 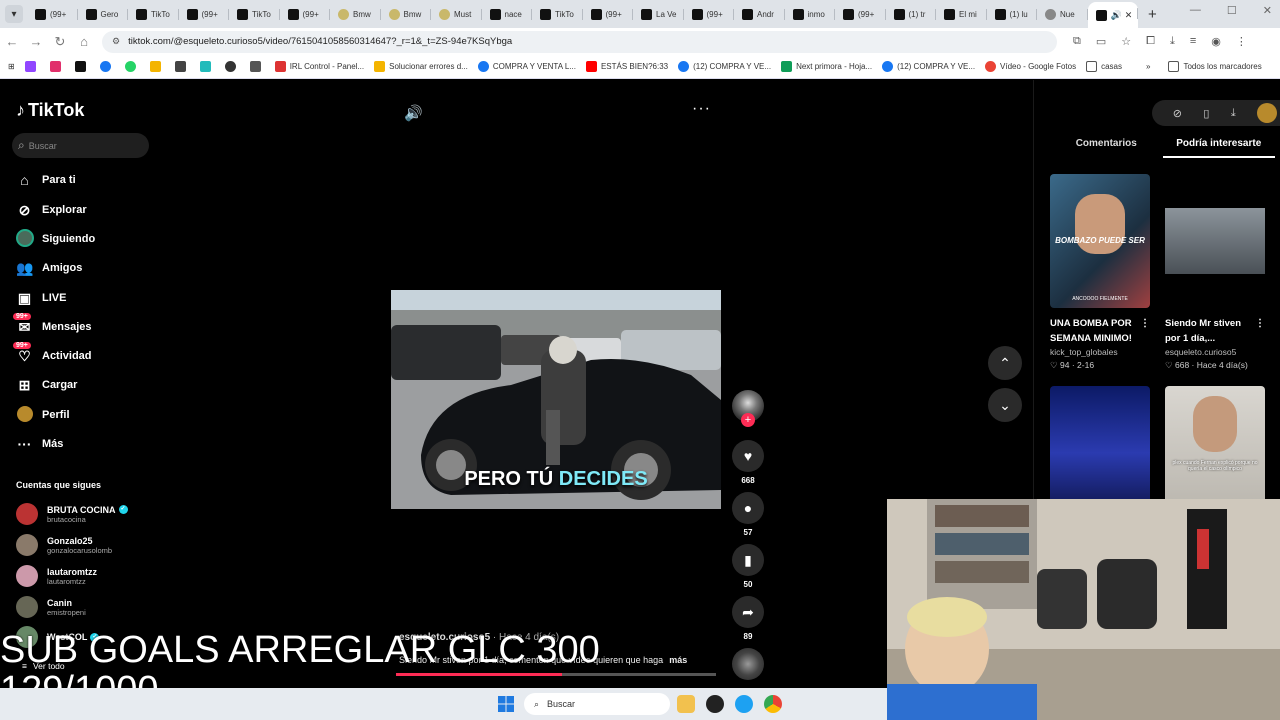 I want to click on install-app-icon: ▭, so click(x=1101, y=41).